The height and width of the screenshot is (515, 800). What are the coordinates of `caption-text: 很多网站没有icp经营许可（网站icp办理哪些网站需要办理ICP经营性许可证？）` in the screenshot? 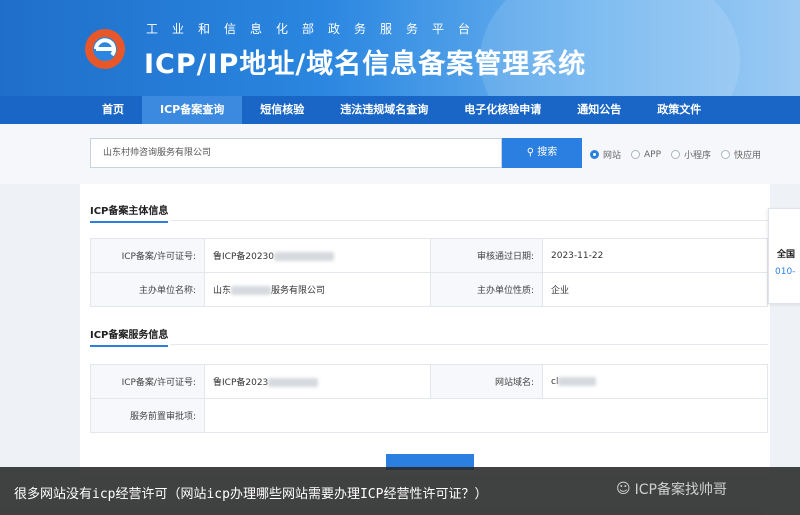 It's located at (251, 494).